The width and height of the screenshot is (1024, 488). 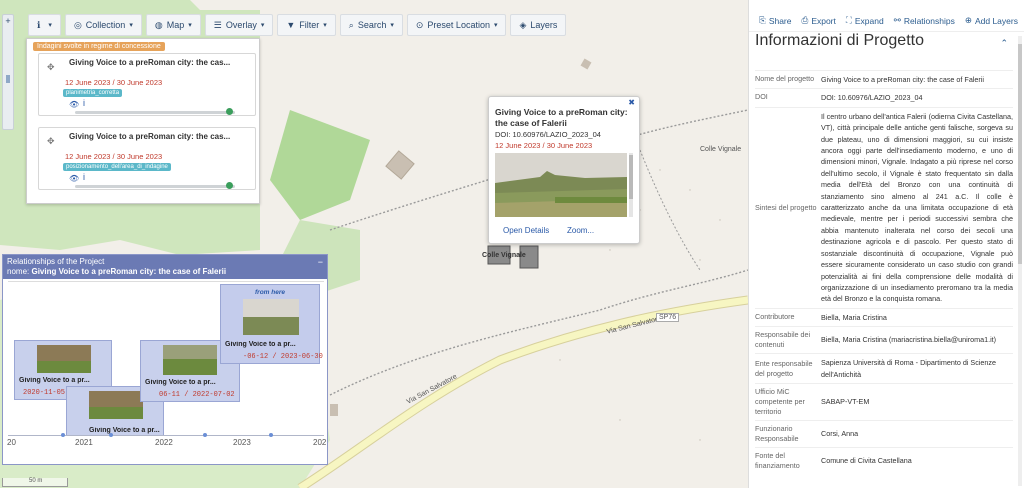 What do you see at coordinates (1020, 261) in the screenshot?
I see `panel-scrollbar` at bounding box center [1020, 261].